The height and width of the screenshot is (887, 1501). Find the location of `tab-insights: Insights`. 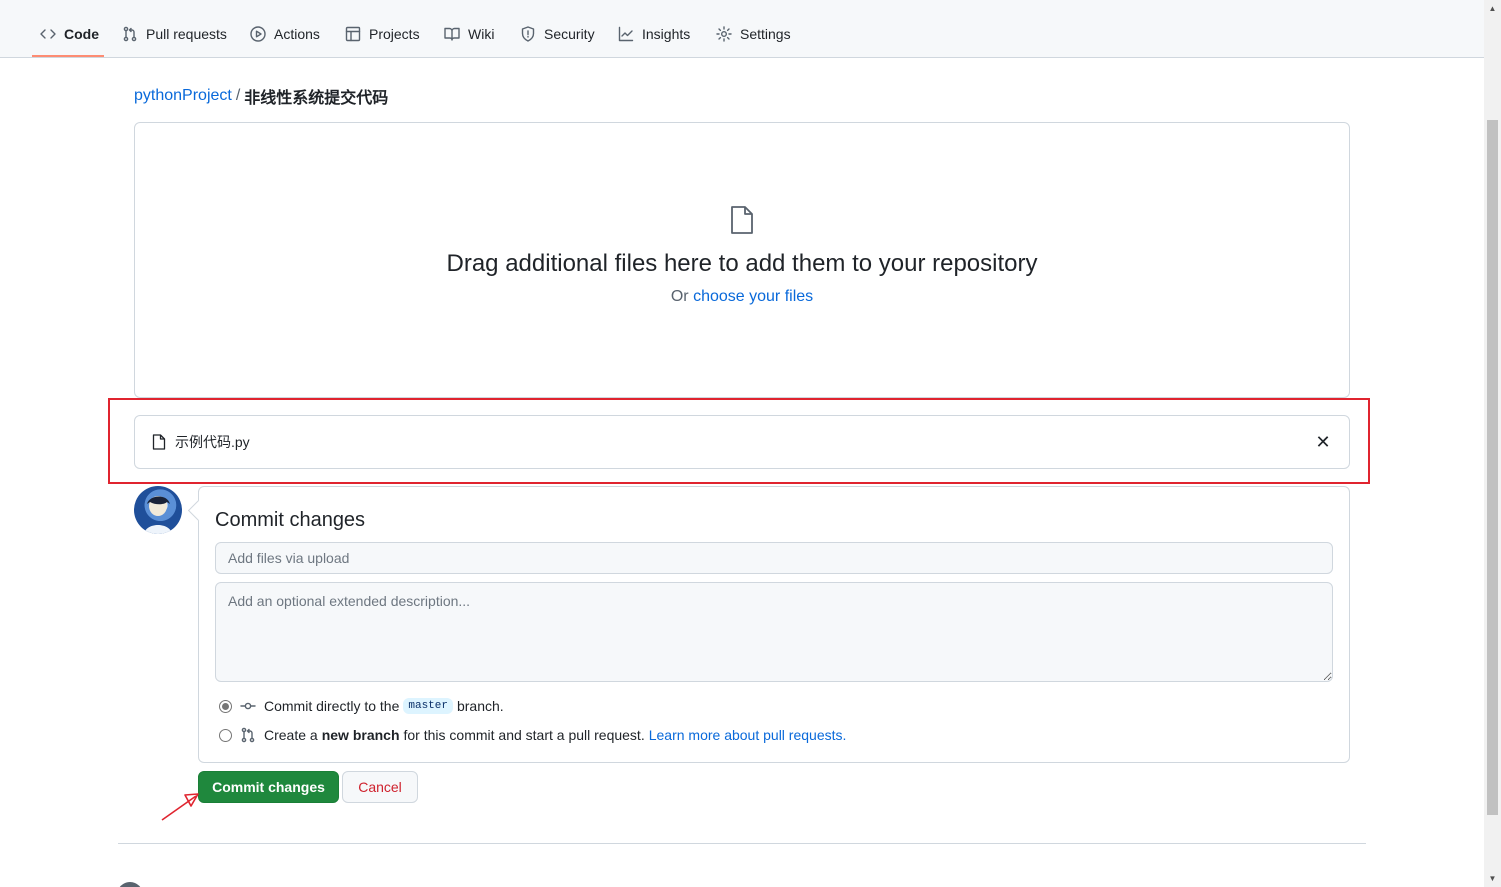

tab-insights: Insights is located at coordinates (654, 29).